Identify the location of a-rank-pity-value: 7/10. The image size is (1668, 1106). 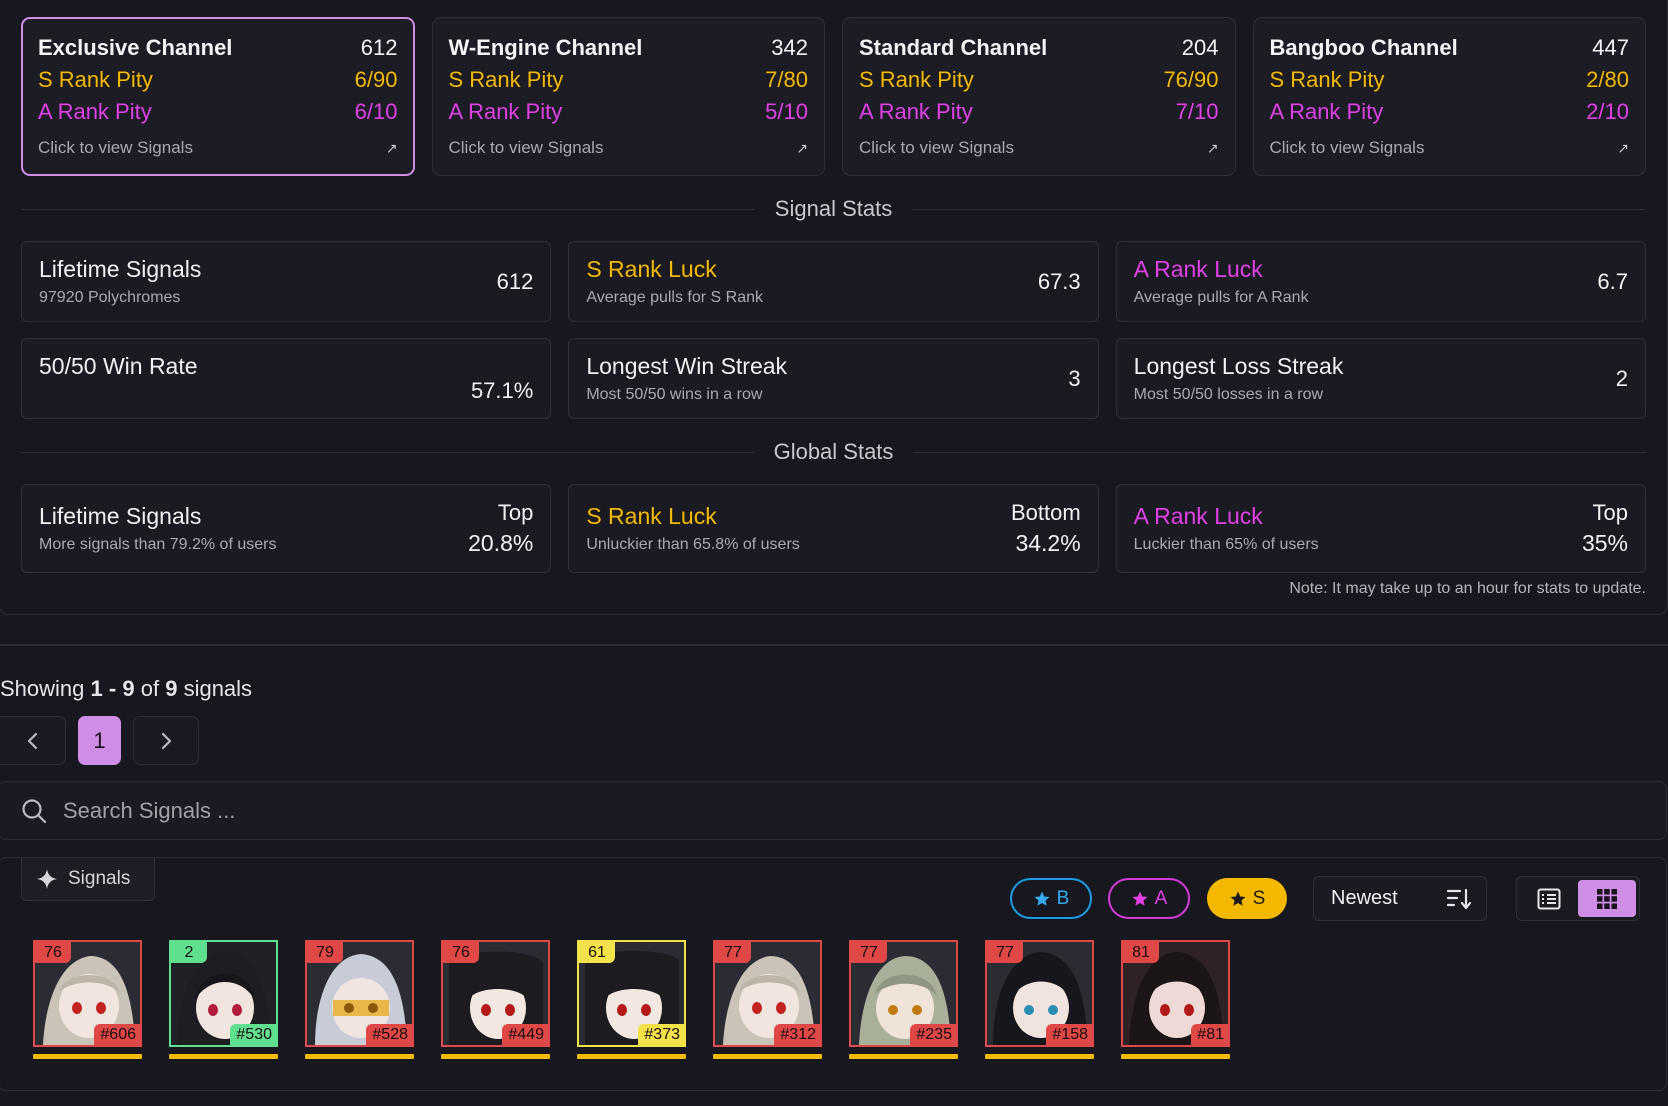
(1197, 111).